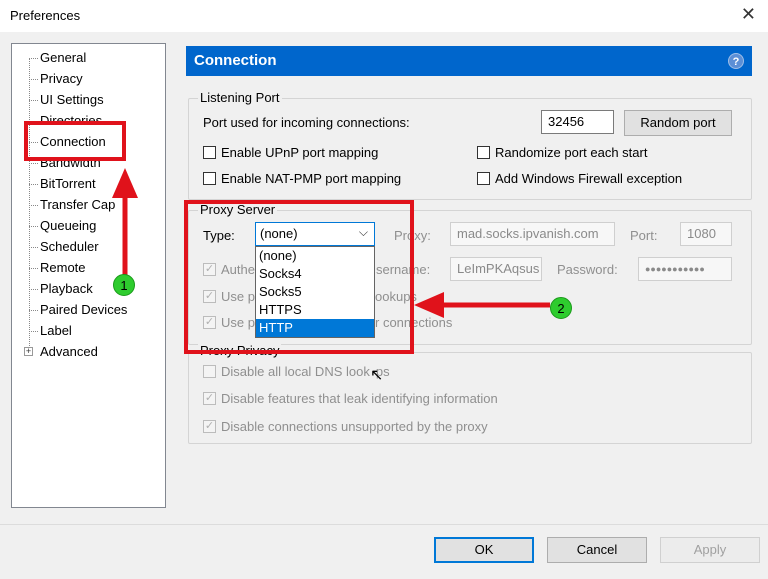 The height and width of the screenshot is (579, 768). I want to click on arrow-1-head, so click(125, 183).